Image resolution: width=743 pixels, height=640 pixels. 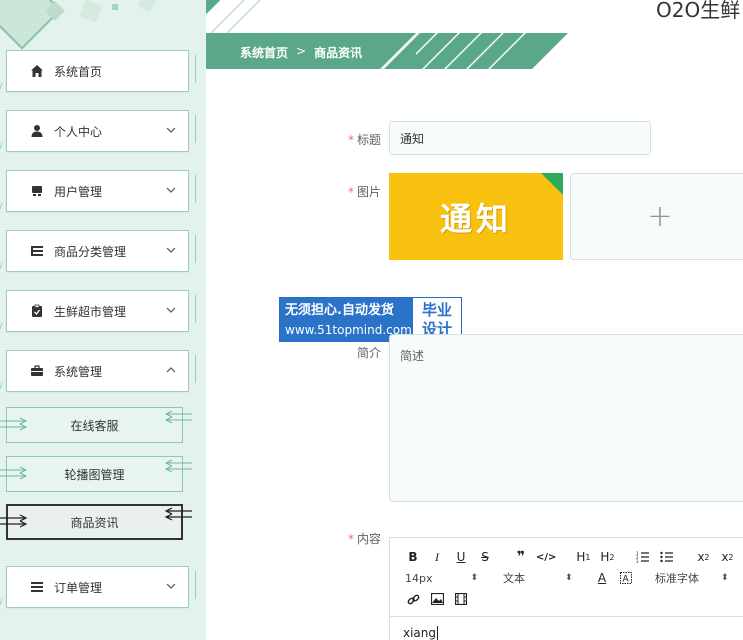 I want to click on image-label: * 图片, so click(x=364, y=192).